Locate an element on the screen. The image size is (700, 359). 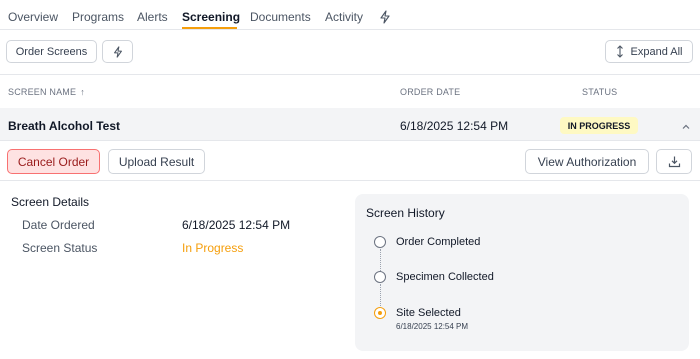
history-item-order-completed: Order Completed is located at coordinates (438, 242).